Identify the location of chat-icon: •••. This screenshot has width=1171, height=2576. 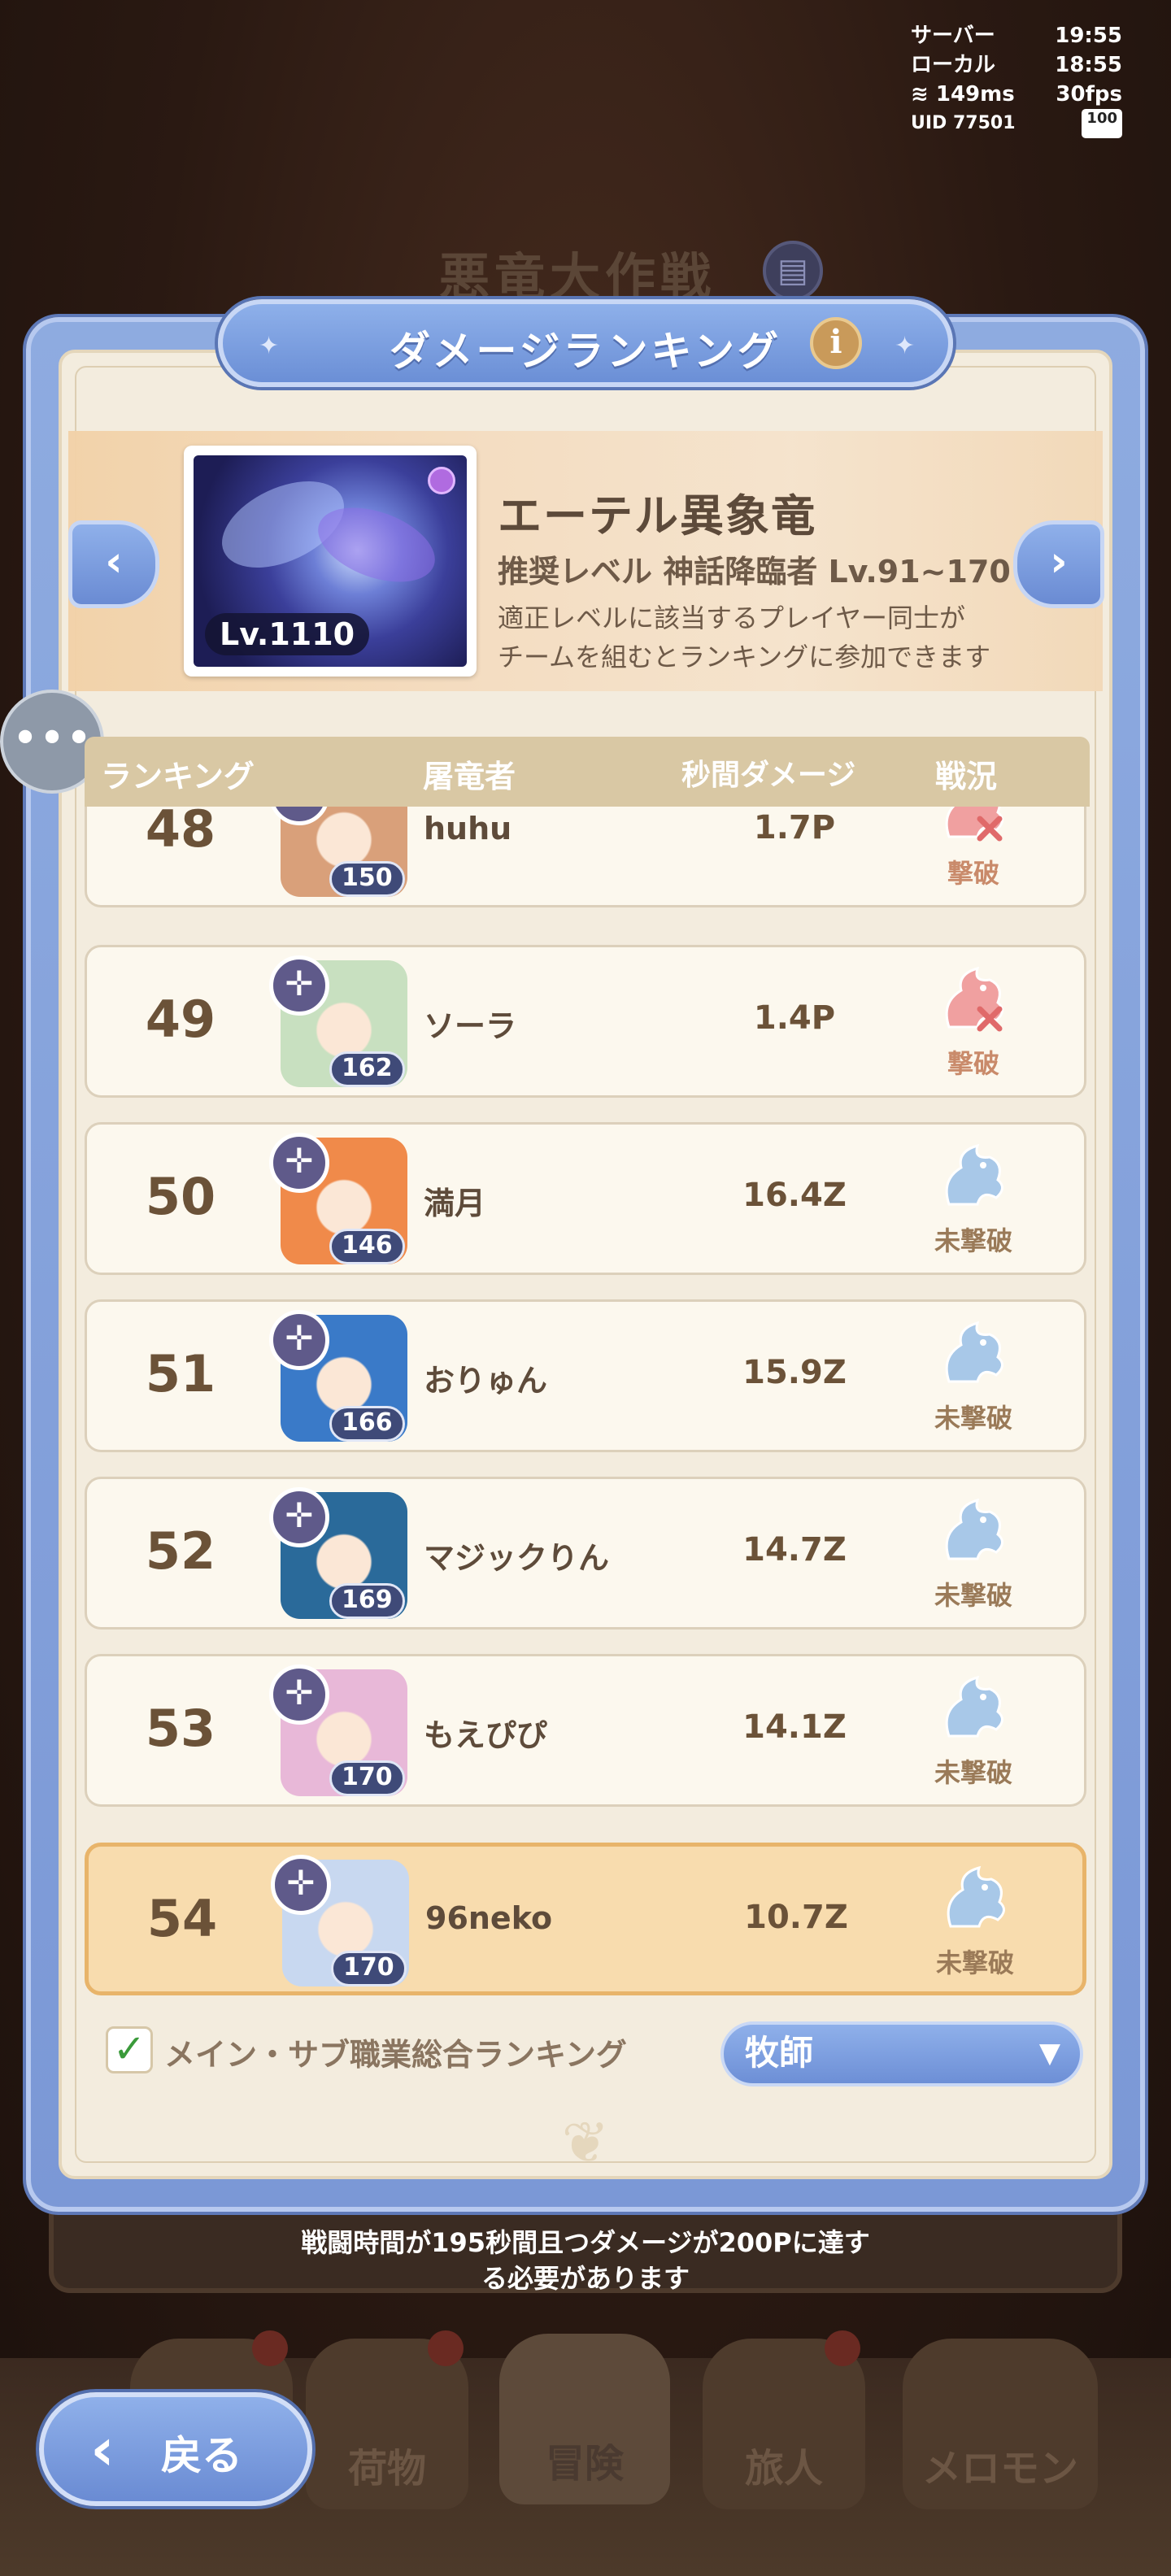
(52, 738).